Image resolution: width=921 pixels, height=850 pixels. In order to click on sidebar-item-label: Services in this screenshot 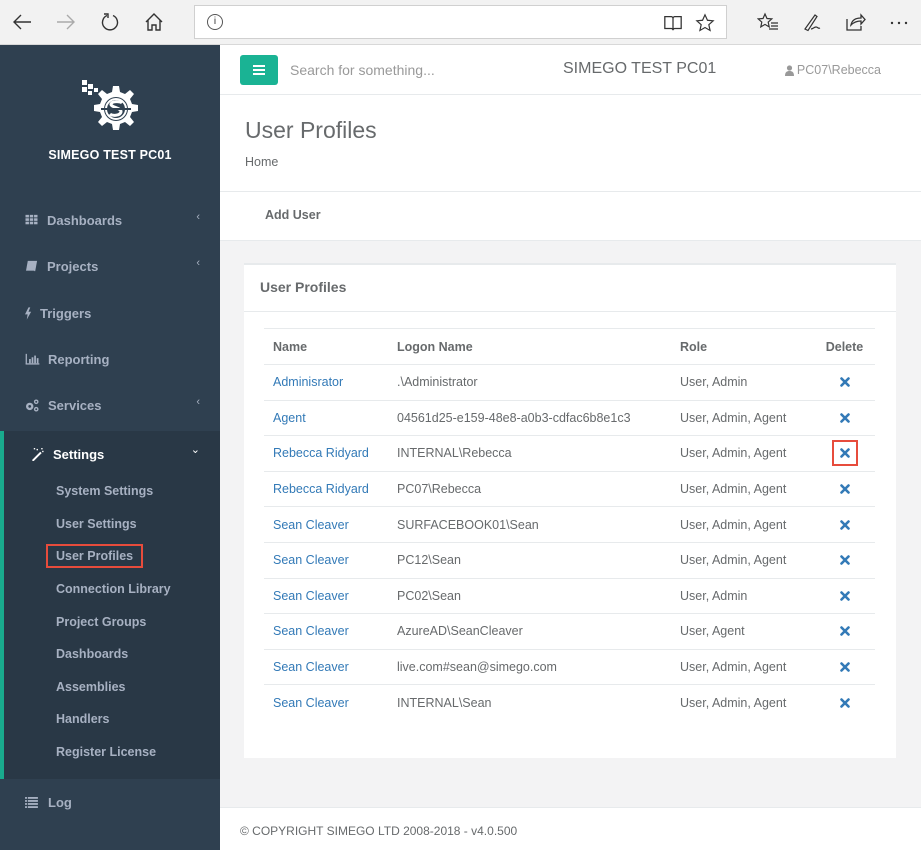, I will do `click(75, 405)`.